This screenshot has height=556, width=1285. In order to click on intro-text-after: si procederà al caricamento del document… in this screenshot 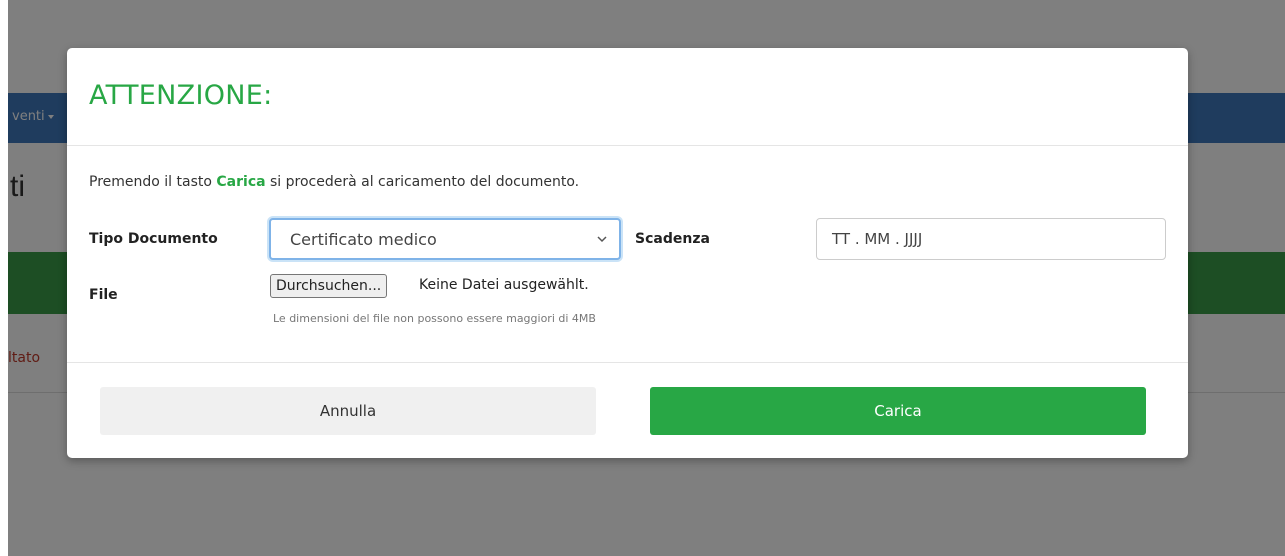, I will do `click(422, 182)`.